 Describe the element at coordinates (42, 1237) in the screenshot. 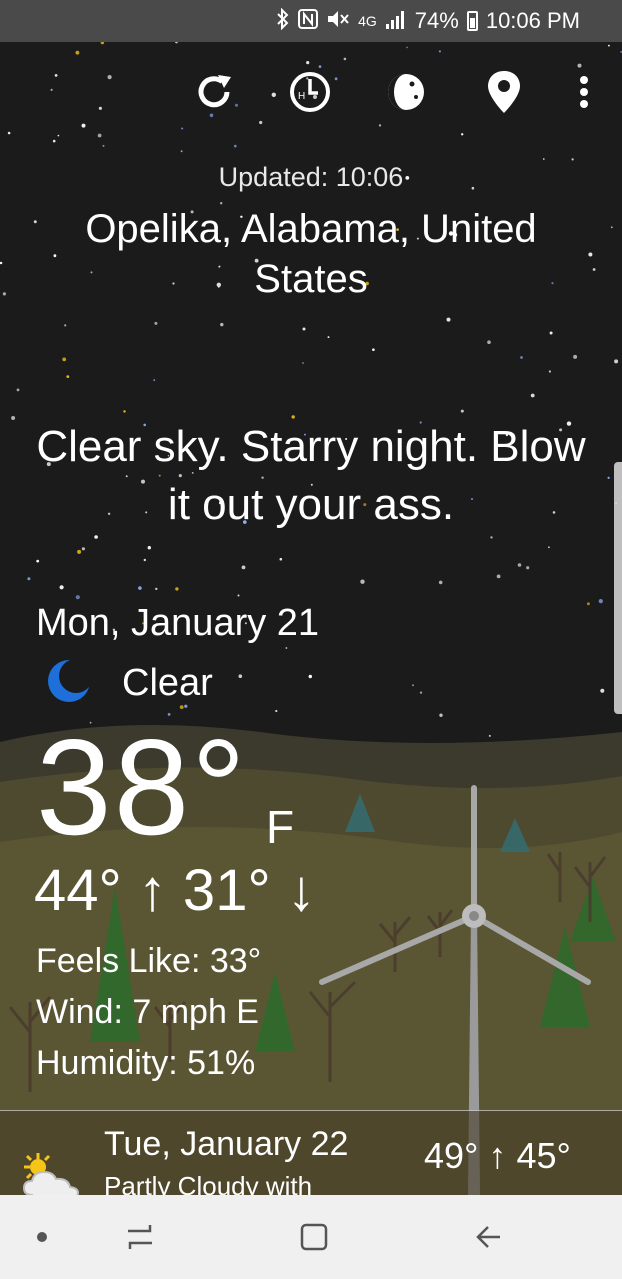

I see `dot-indicator-icon` at that location.